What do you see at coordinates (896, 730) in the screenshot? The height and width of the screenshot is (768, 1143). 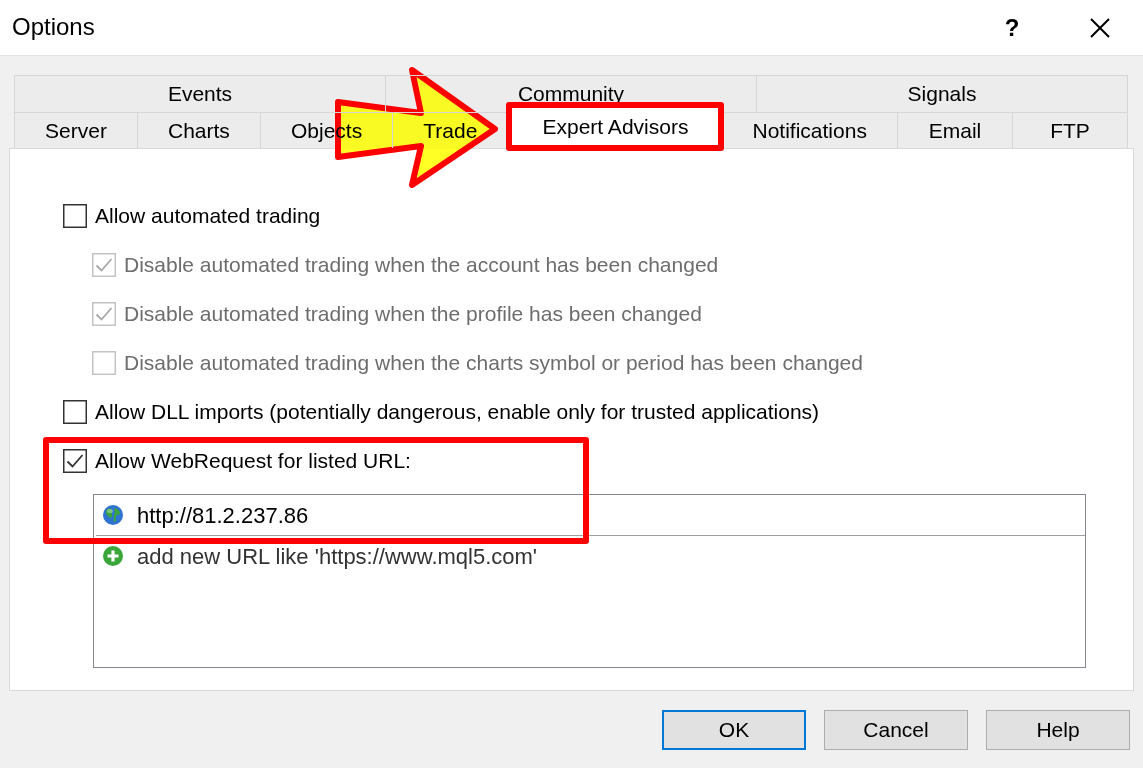 I see `dialog-button: Cancel` at bounding box center [896, 730].